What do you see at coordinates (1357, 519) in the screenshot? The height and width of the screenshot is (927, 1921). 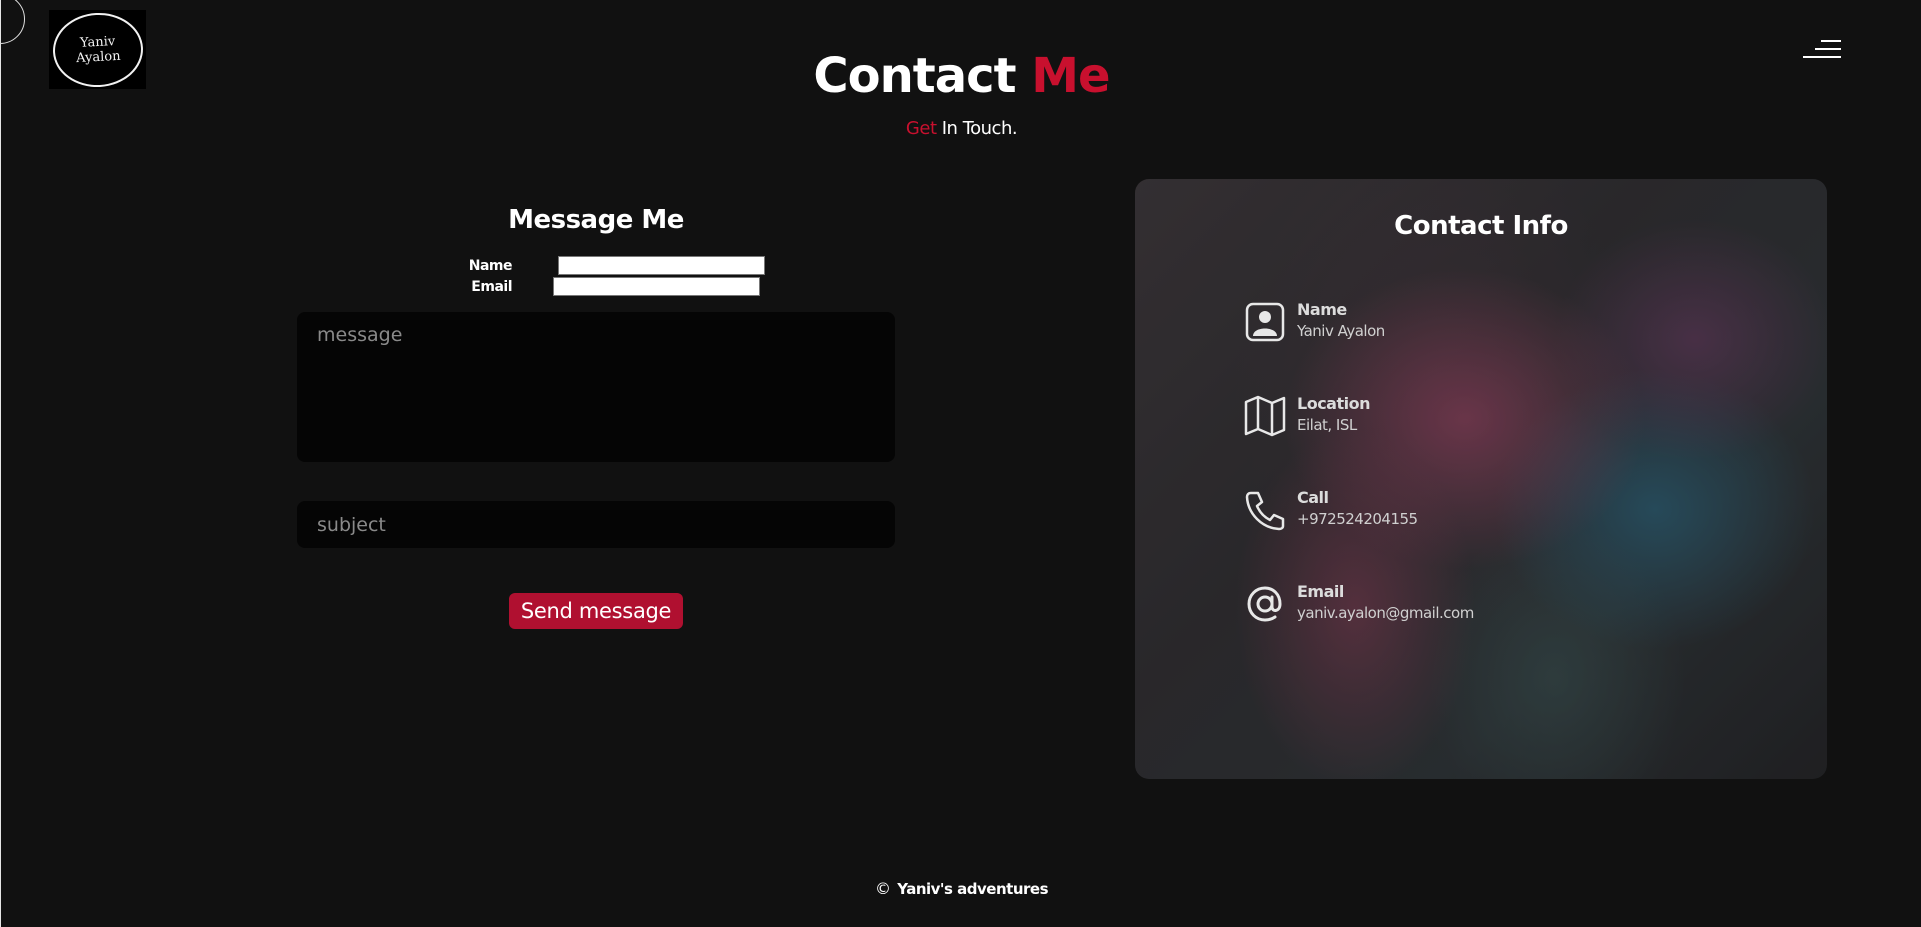 I see `info-value-call: +972524204155` at bounding box center [1357, 519].